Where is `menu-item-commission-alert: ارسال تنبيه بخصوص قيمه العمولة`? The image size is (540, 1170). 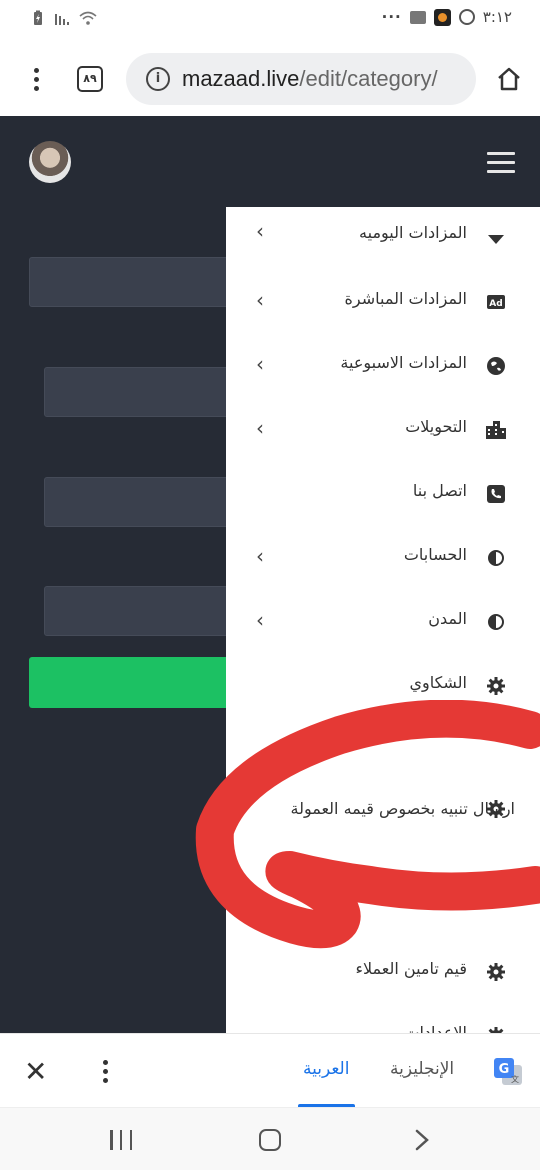 menu-item-commission-alert: ارسال تنبيه بخصوص قيمه العمولة is located at coordinates (383, 830).